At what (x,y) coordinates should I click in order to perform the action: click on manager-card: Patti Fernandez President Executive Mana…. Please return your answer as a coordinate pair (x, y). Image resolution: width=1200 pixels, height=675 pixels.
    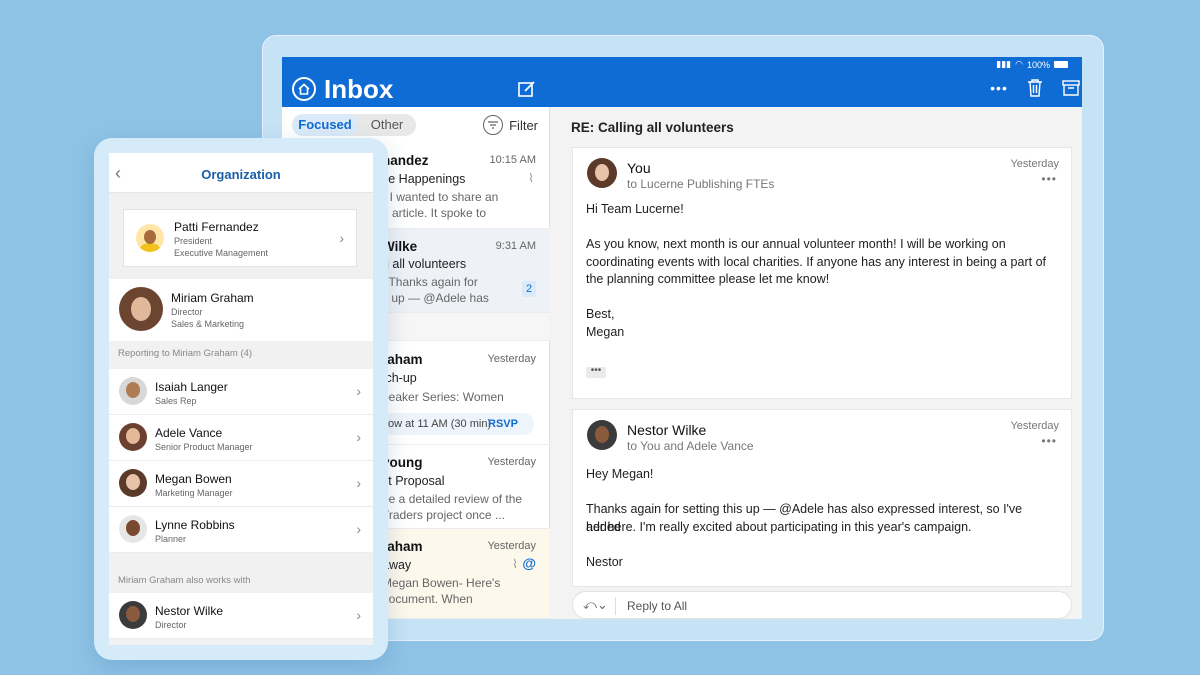
    Looking at the image, I should click on (240, 238).